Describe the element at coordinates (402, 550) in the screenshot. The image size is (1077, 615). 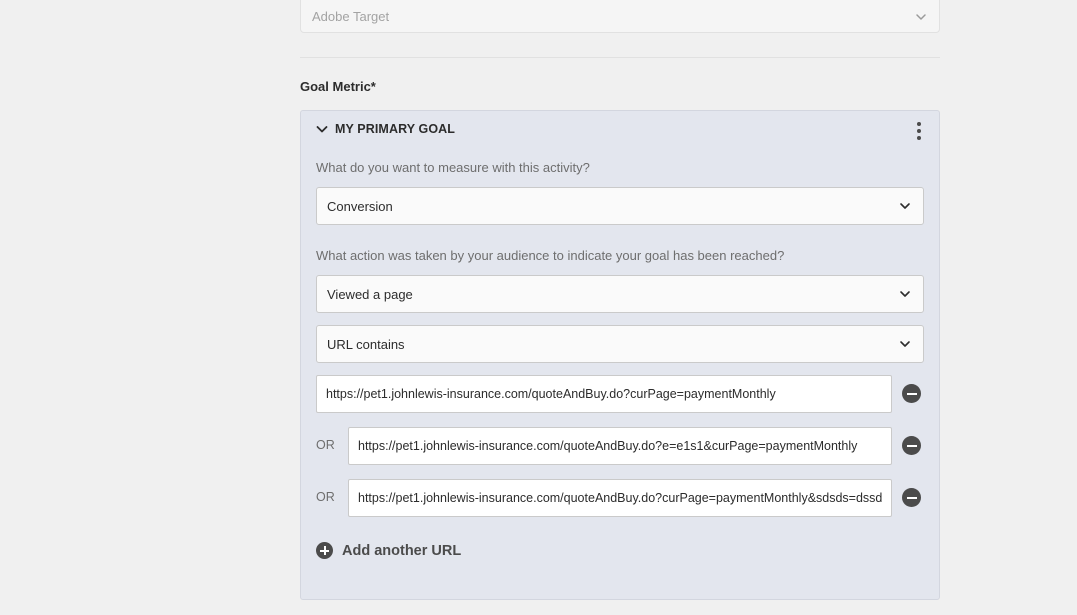
I see `add-another-url-label: Add another URL` at that location.